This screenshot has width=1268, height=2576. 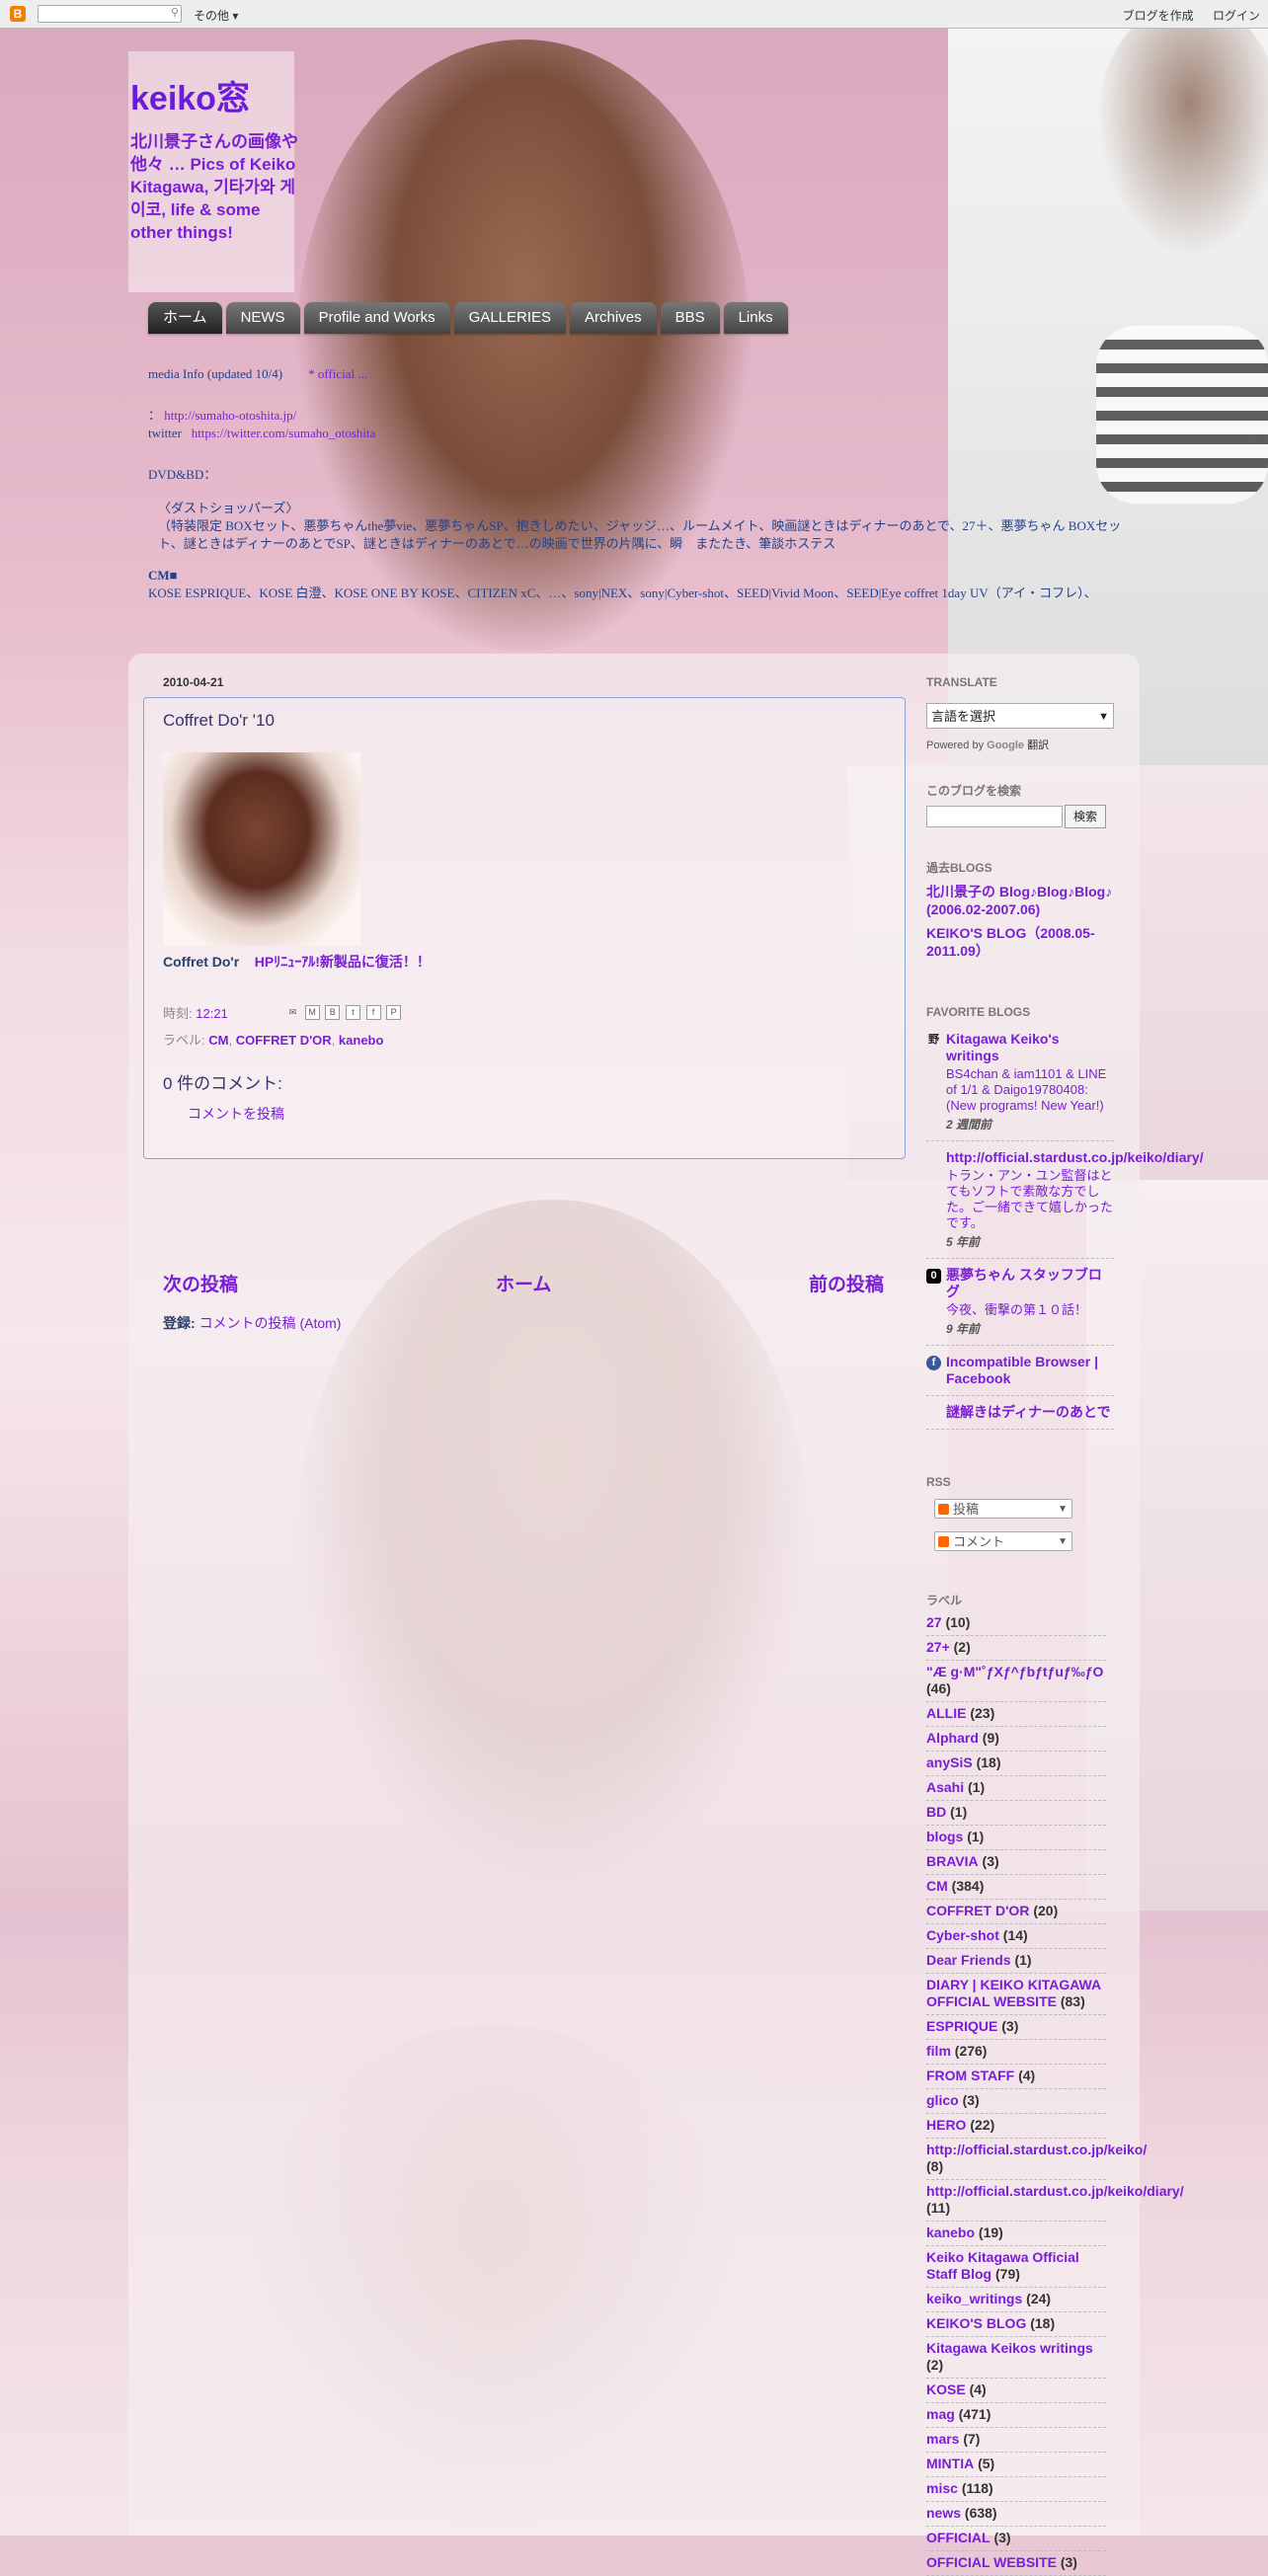 I want to click on label-count: (18), so click(x=1043, y=2323).